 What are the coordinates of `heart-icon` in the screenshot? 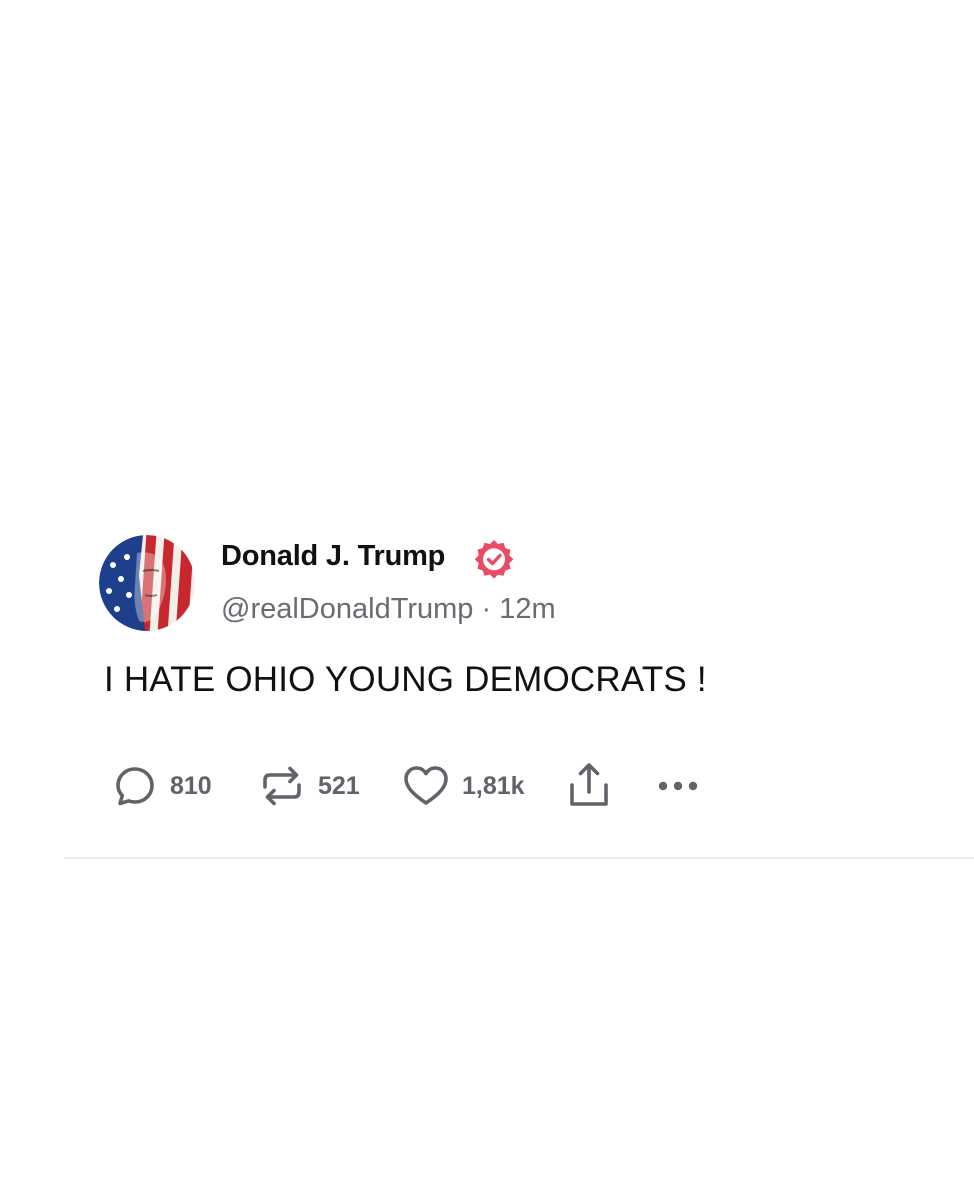 It's located at (426, 785).